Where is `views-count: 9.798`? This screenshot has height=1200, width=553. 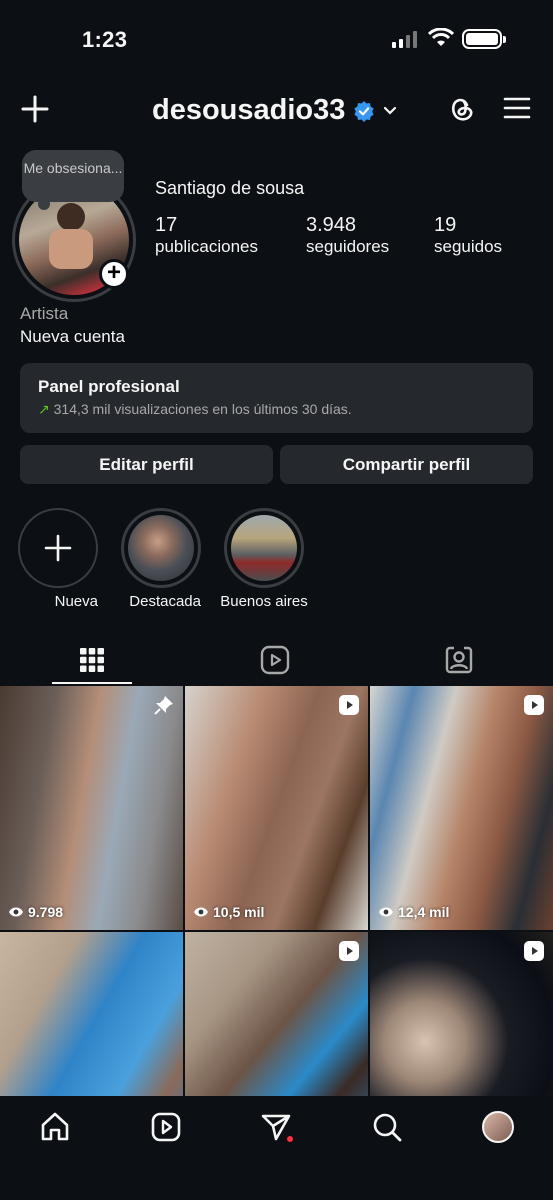 views-count: 9.798 is located at coordinates (46, 912).